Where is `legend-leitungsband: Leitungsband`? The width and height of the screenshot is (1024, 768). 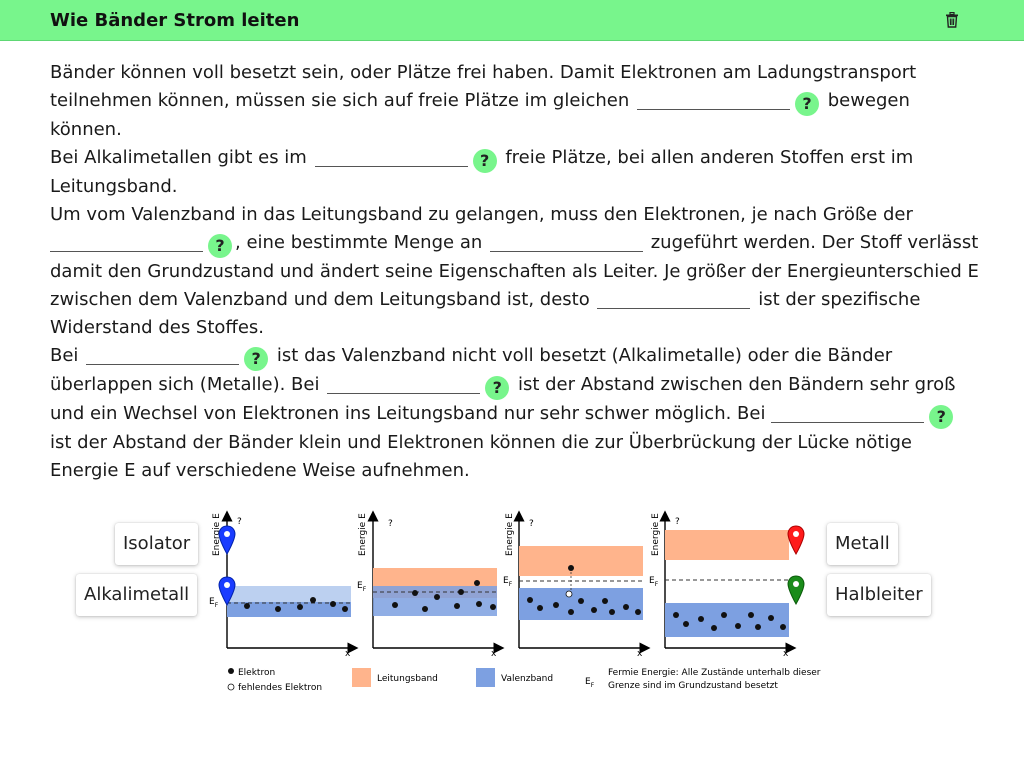 legend-leitungsband: Leitungsband is located at coordinates (407, 679).